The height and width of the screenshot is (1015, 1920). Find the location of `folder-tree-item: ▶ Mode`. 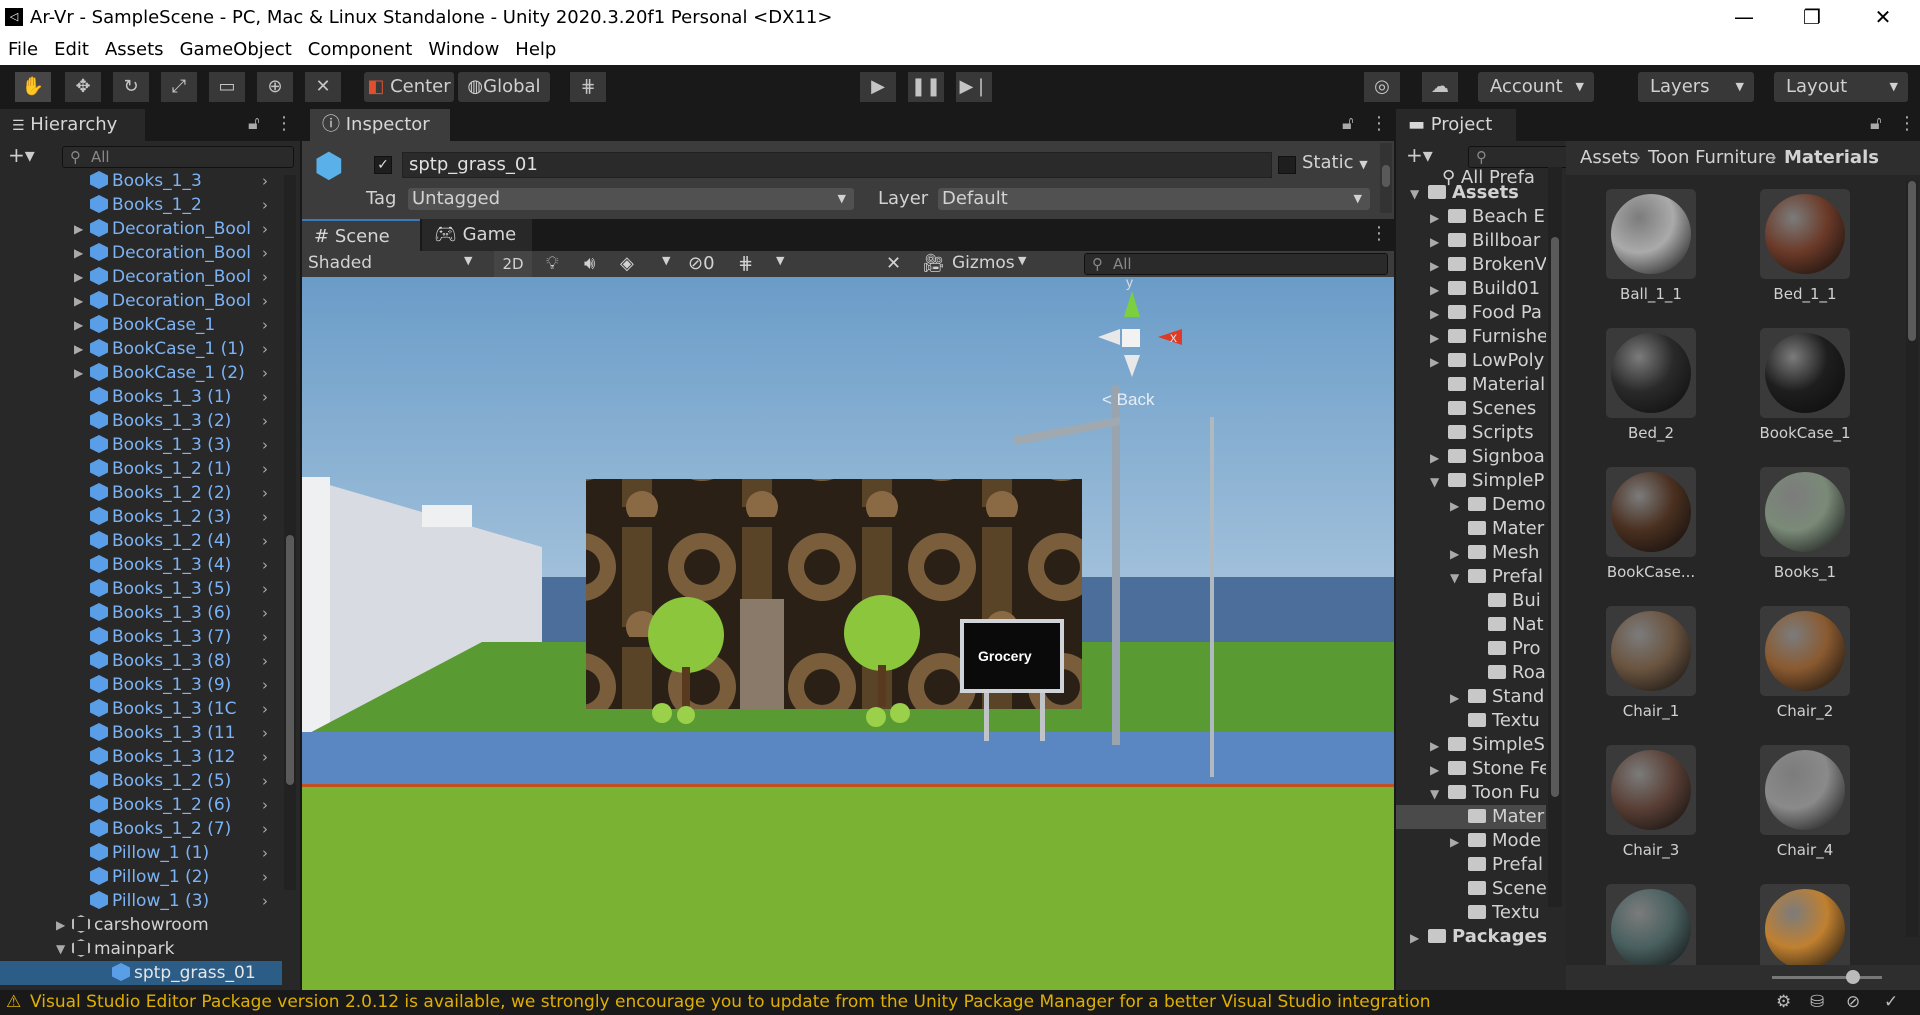

folder-tree-item: ▶ Mode is located at coordinates (1471, 841).